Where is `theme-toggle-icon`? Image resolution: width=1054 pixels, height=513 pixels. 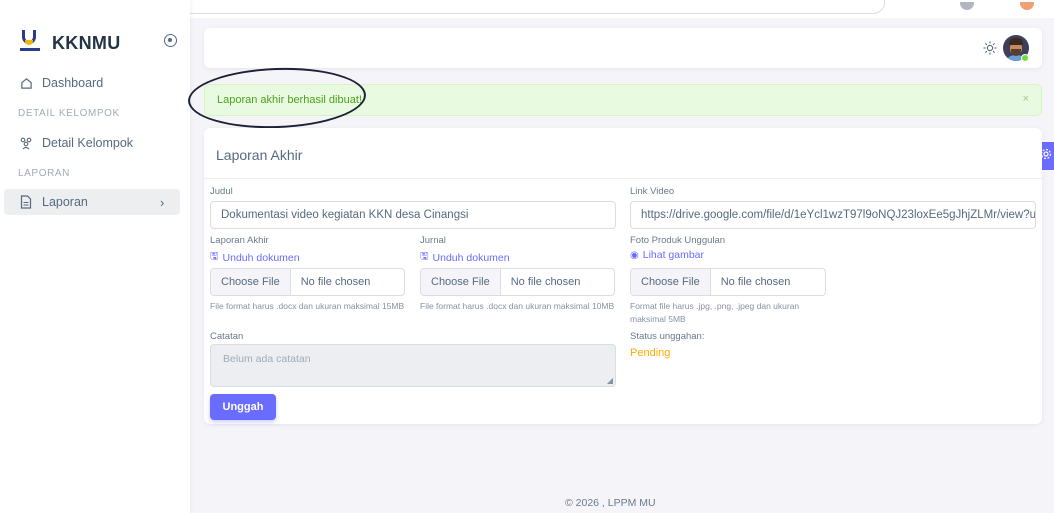
theme-toggle-icon is located at coordinates (990, 48).